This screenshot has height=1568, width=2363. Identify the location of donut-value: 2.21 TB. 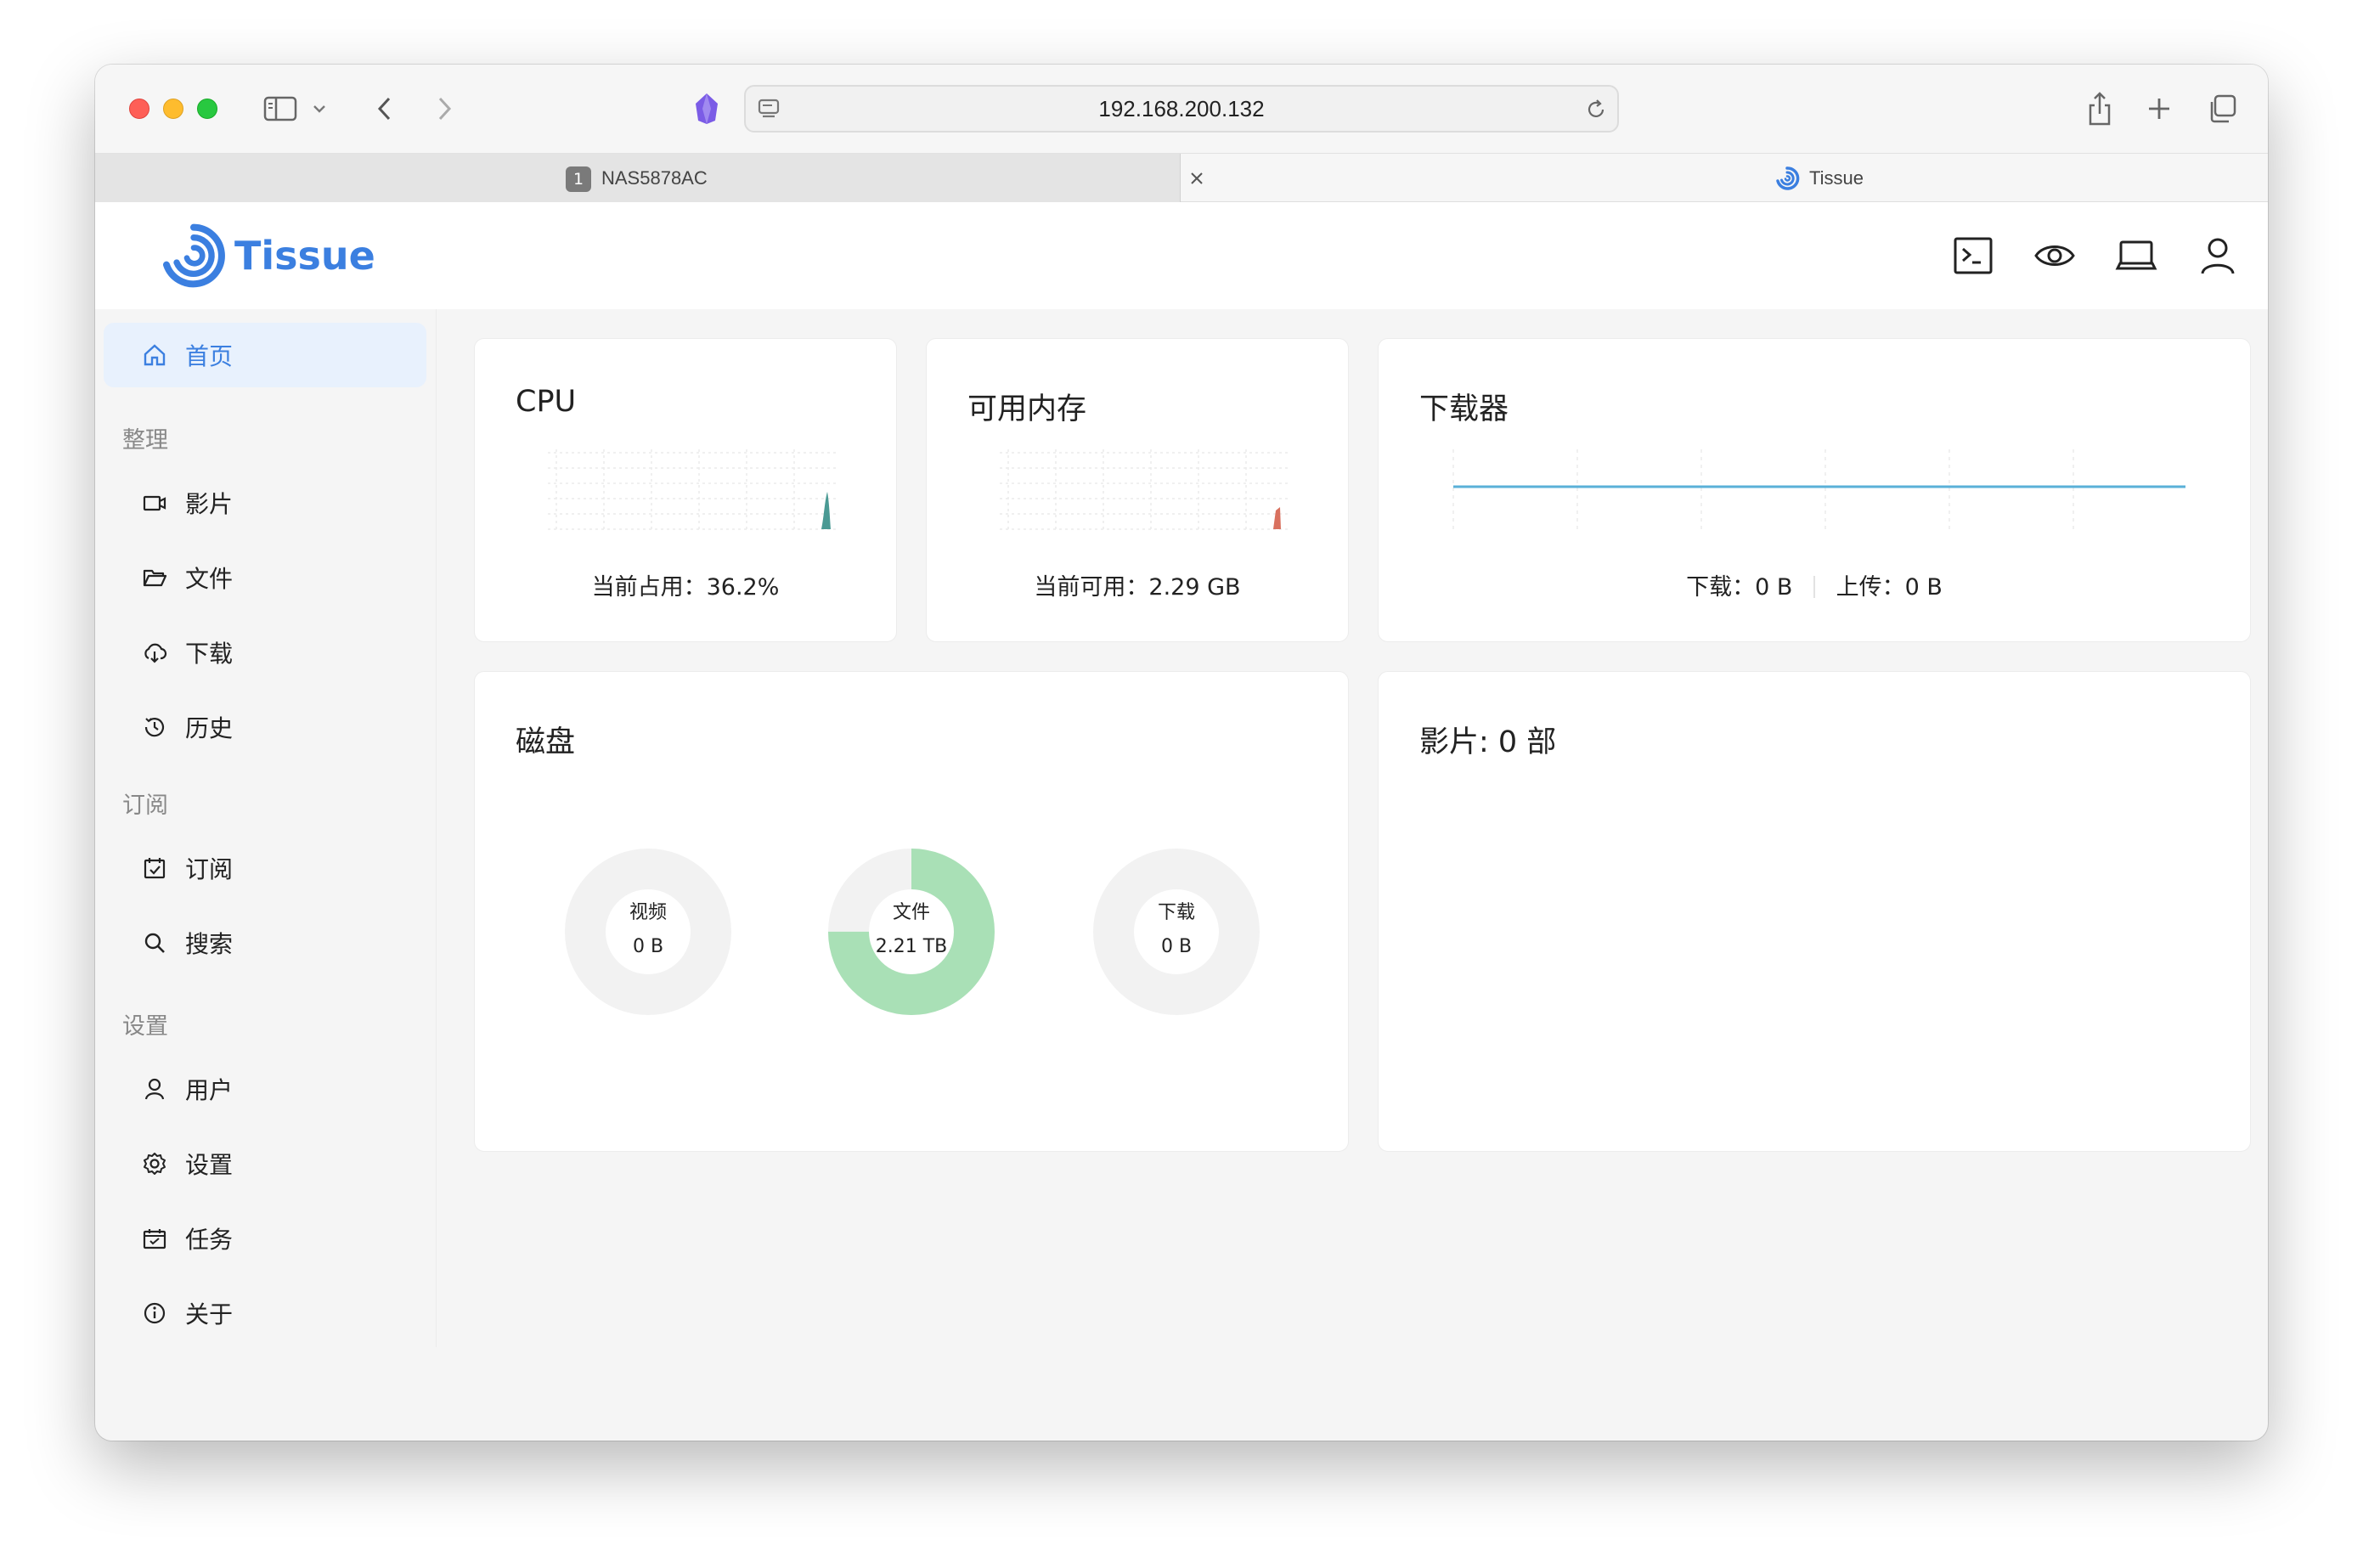
(911, 947).